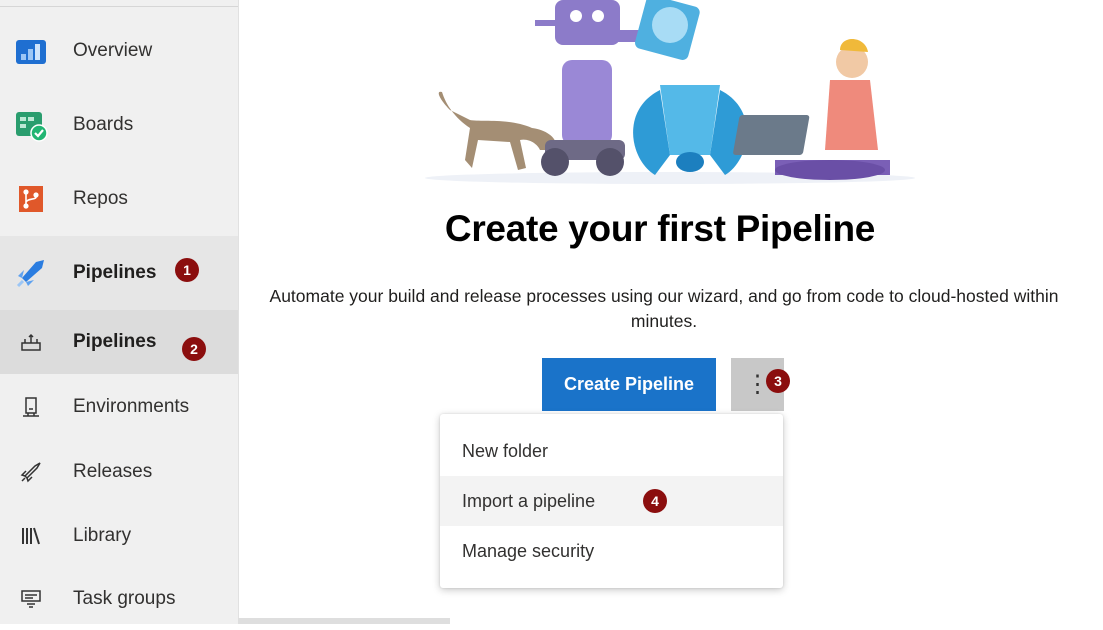  I want to click on sidebar-item-task-groups: Task groups, so click(119, 599).